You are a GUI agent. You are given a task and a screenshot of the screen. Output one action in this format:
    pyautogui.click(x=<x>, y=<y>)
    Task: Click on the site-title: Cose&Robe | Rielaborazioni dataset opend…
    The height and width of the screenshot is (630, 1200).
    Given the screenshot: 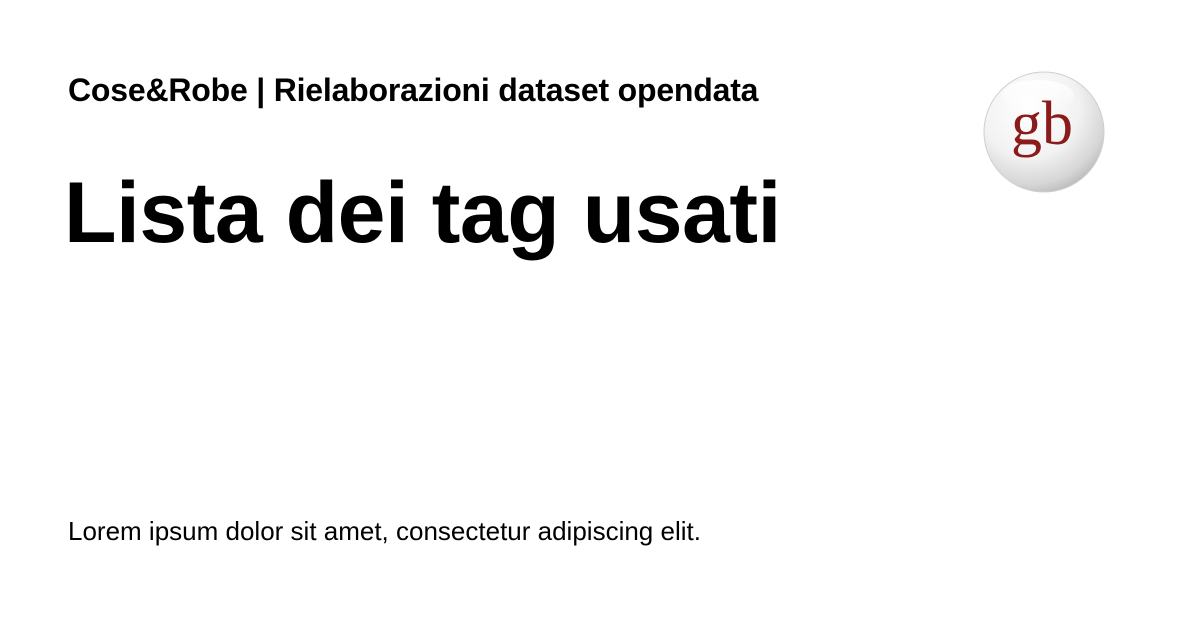 What is the action you would take?
    pyautogui.click(x=413, y=90)
    